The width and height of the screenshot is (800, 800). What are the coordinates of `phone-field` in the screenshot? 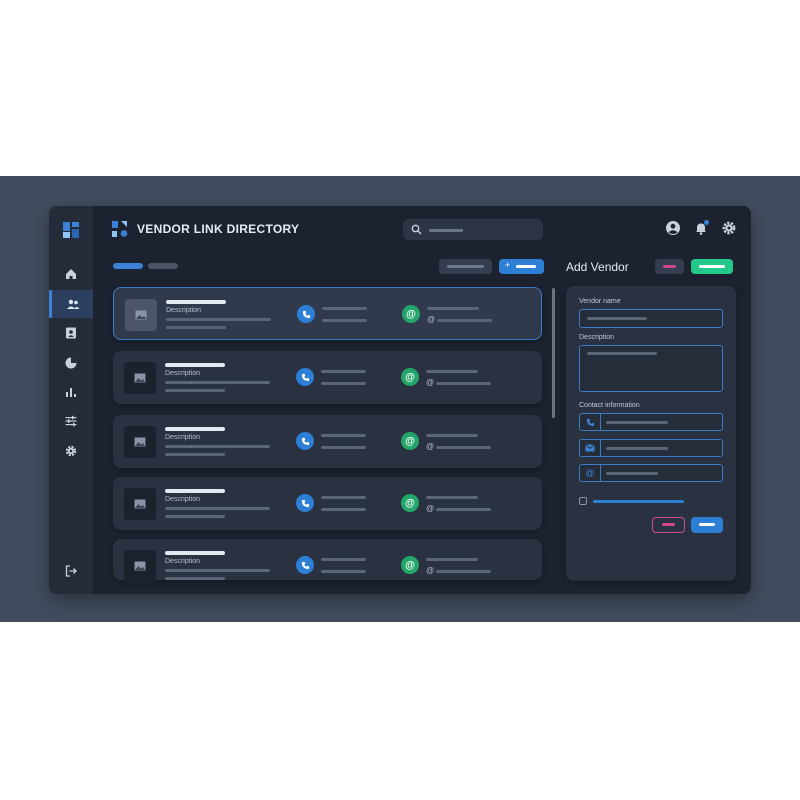 It's located at (651, 422).